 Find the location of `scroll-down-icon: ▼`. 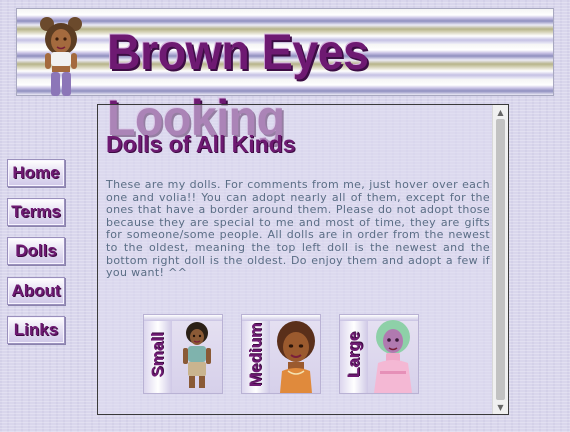

scroll-down-icon: ▼ is located at coordinates (500, 407).